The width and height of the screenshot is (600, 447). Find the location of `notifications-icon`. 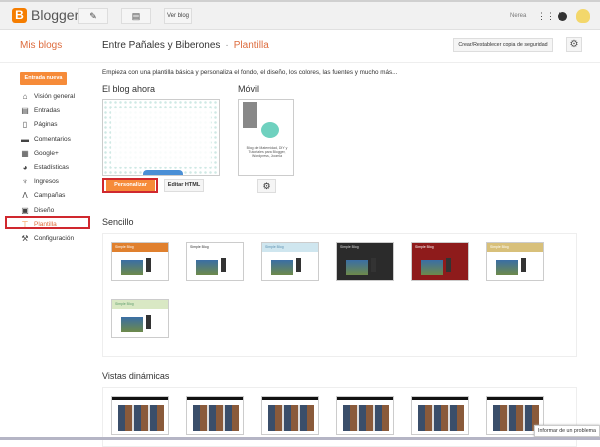

notifications-icon is located at coordinates (562, 16).